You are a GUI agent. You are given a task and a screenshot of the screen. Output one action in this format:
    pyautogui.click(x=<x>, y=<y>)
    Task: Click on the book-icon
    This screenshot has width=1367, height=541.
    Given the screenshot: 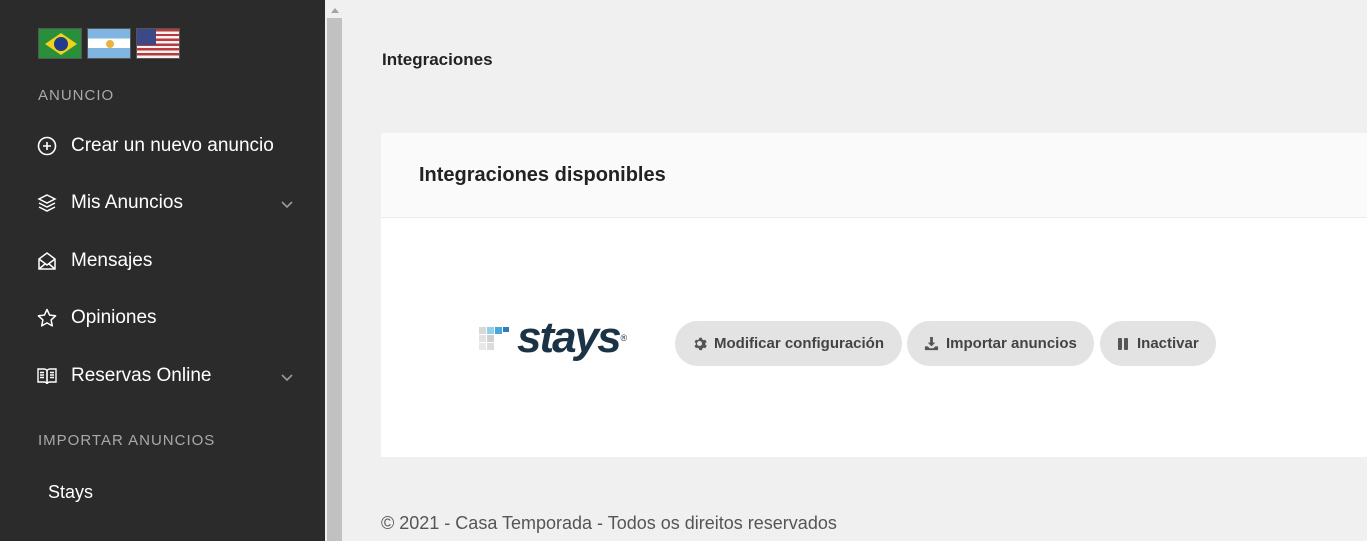 What is the action you would take?
    pyautogui.click(x=47, y=376)
    